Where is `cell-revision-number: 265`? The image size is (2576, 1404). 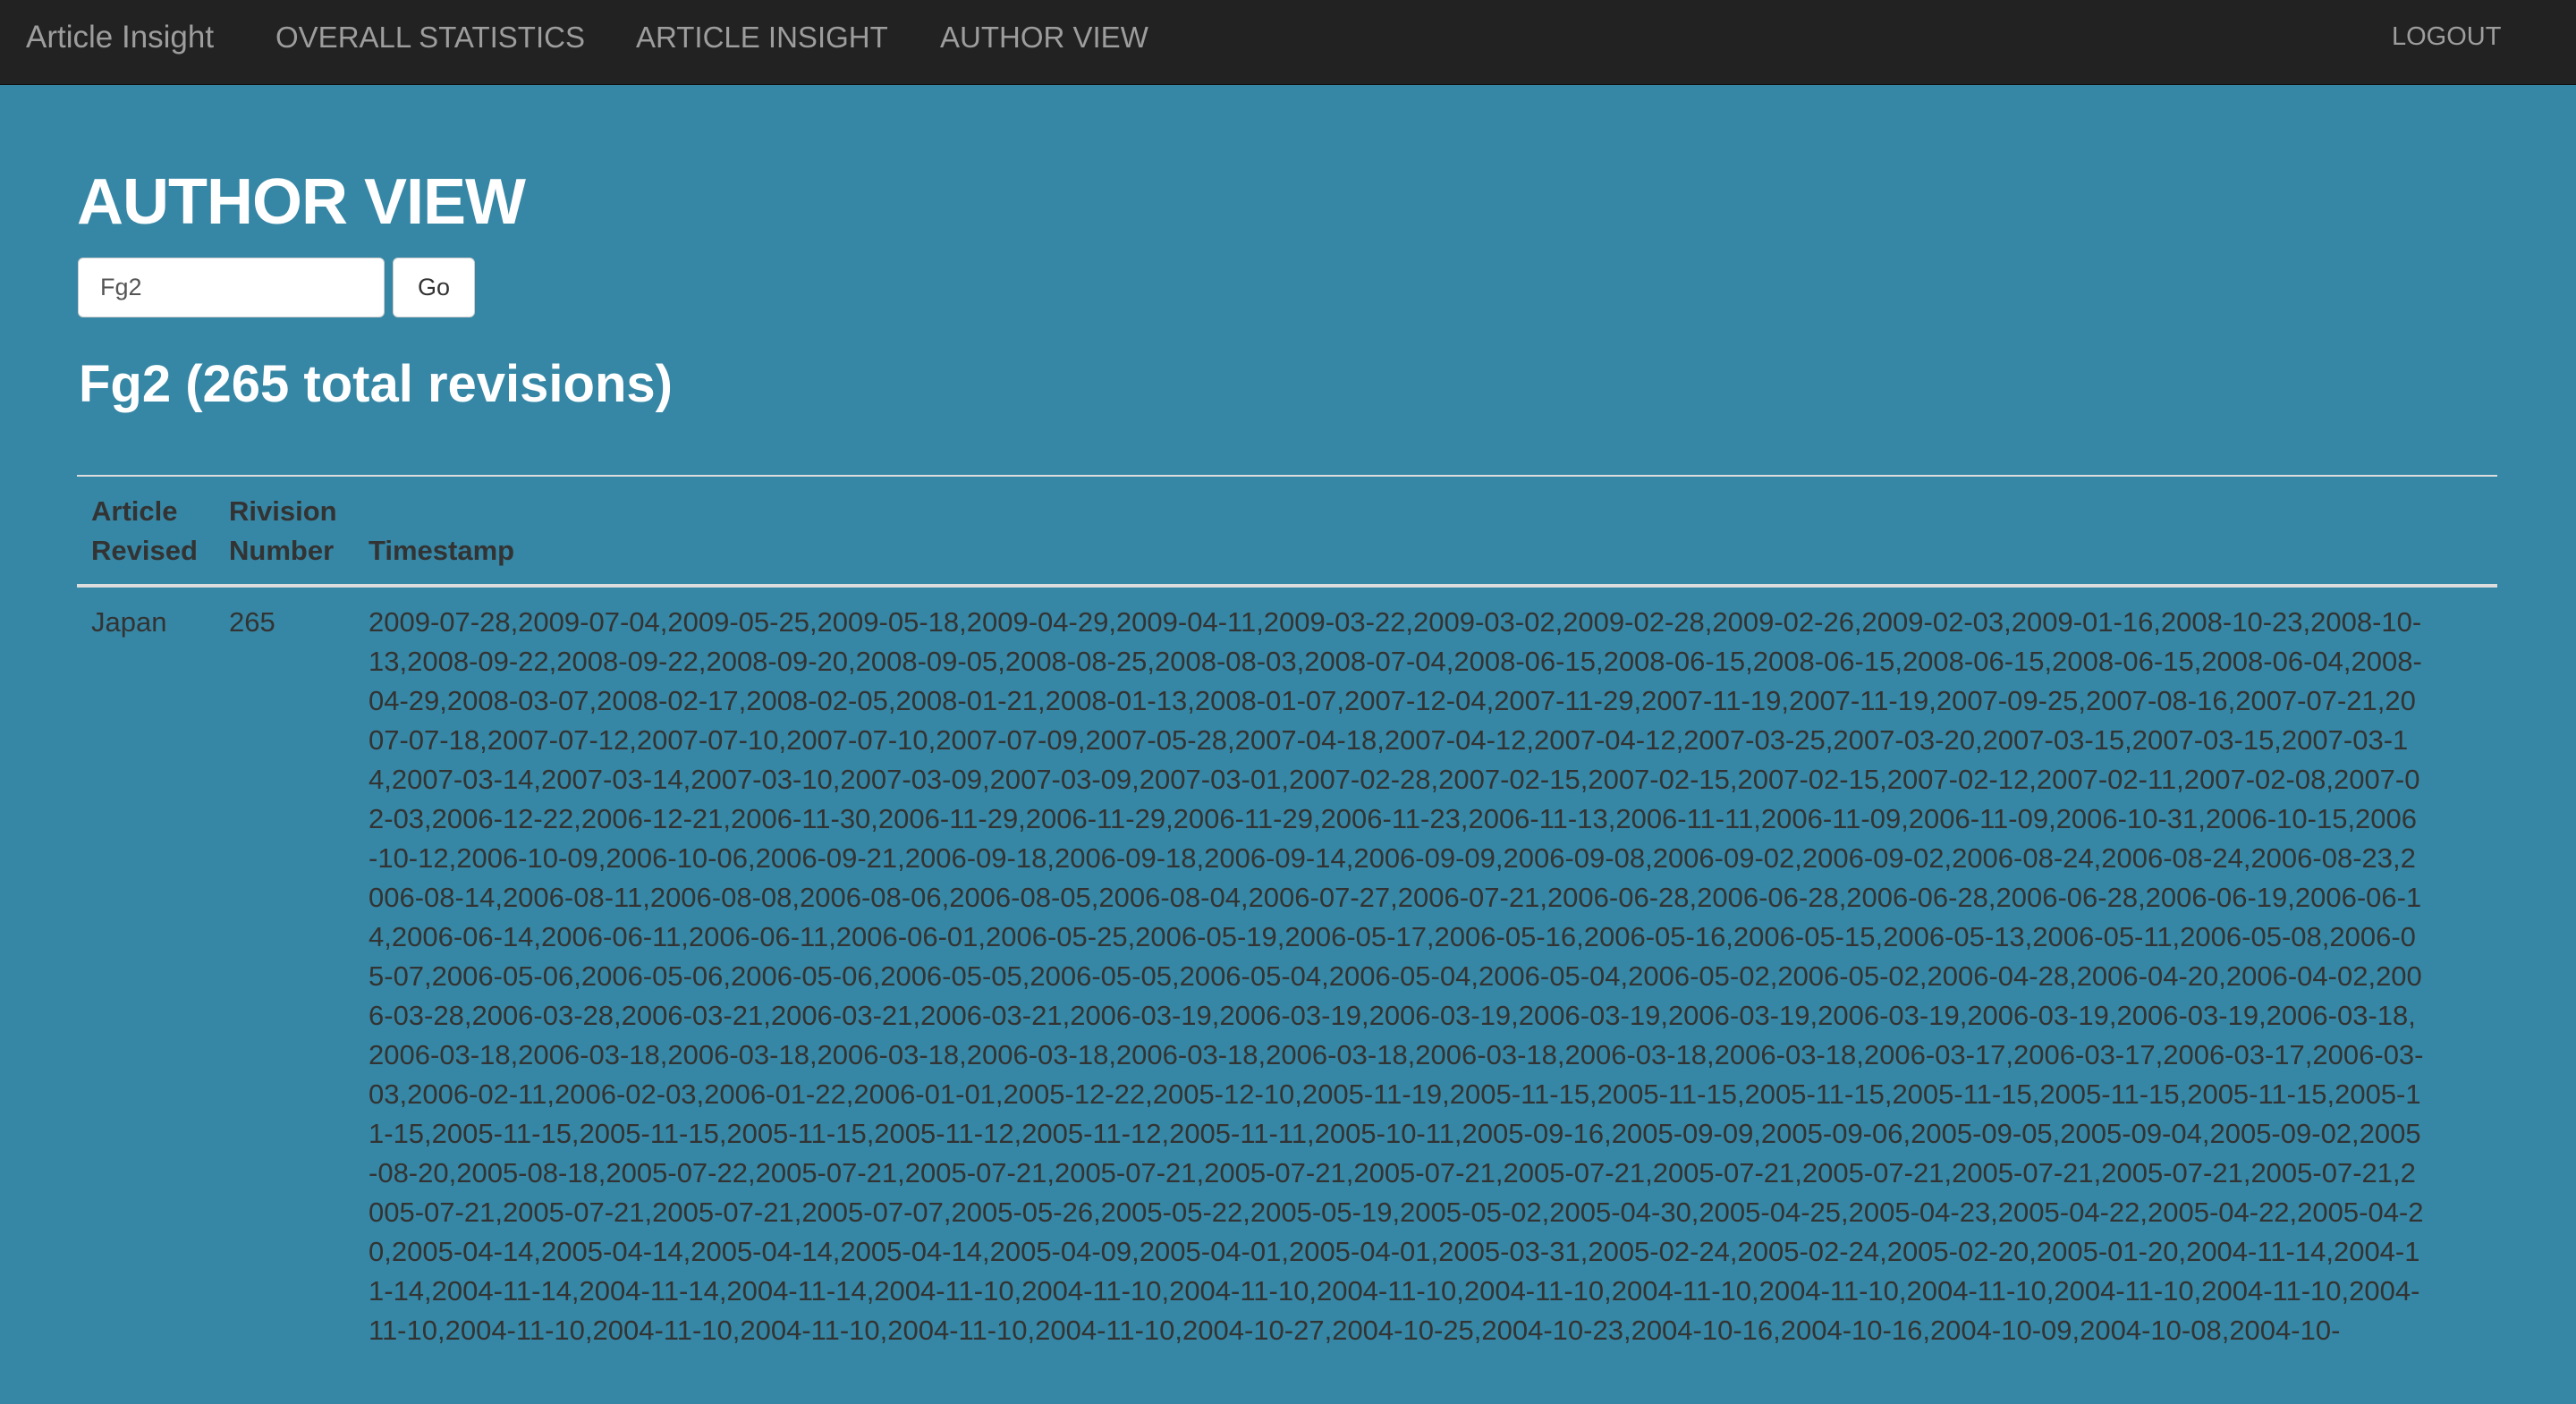
cell-revision-number: 265 is located at coordinates (252, 622).